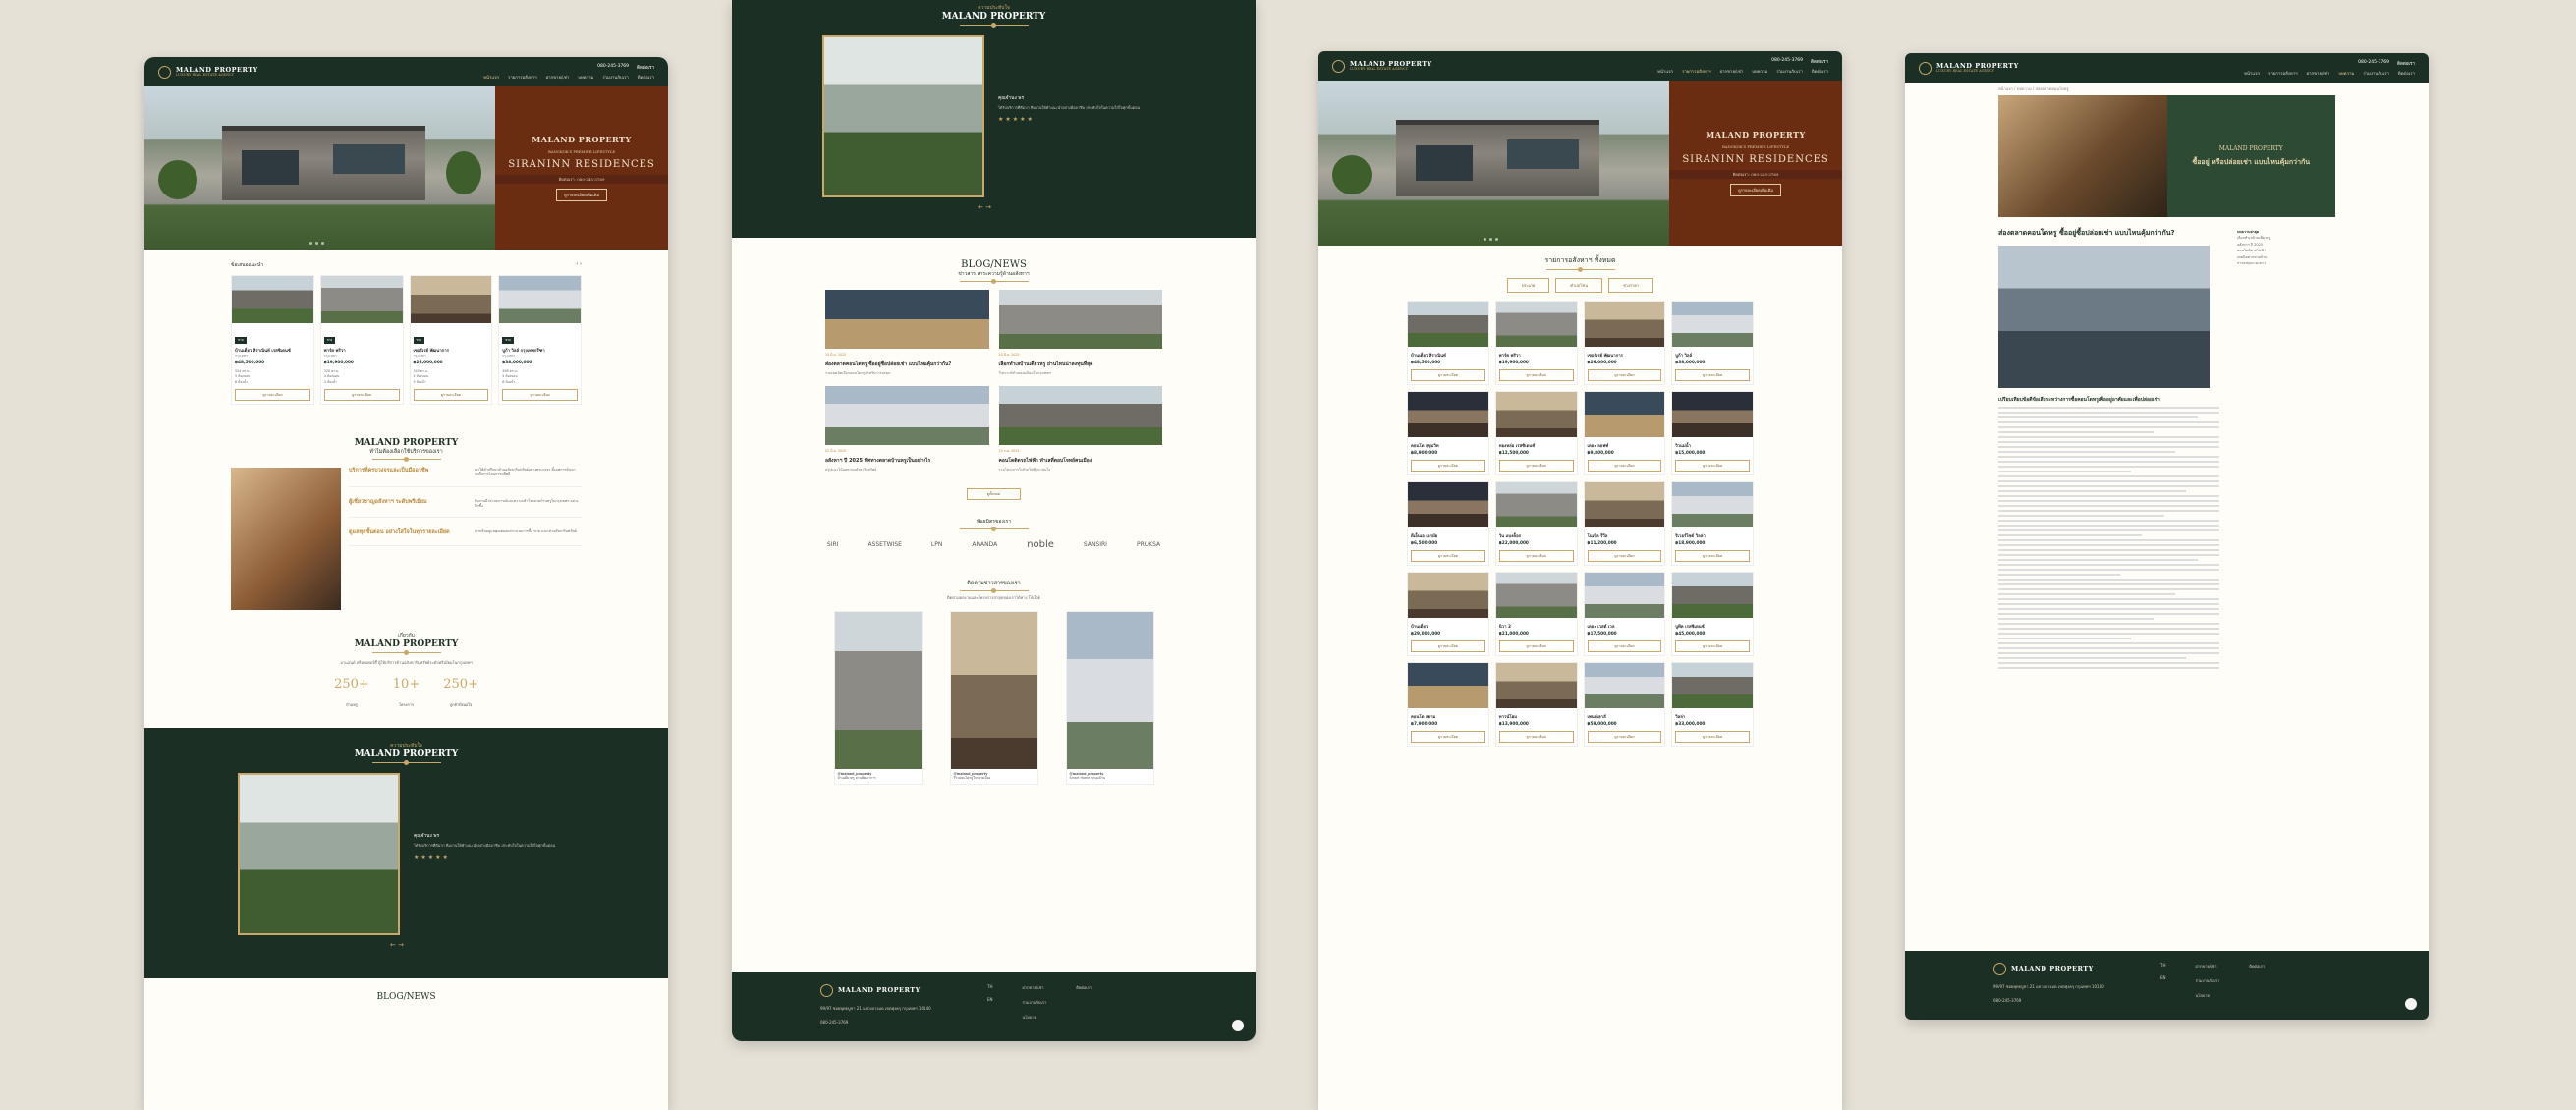 The height and width of the screenshot is (1110, 2576). What do you see at coordinates (1448, 524) in the screenshot?
I see `listing-card: ดีเอ็นเอ เอกมัย ฿6,500,000 ดูรายละเอียด` at bounding box center [1448, 524].